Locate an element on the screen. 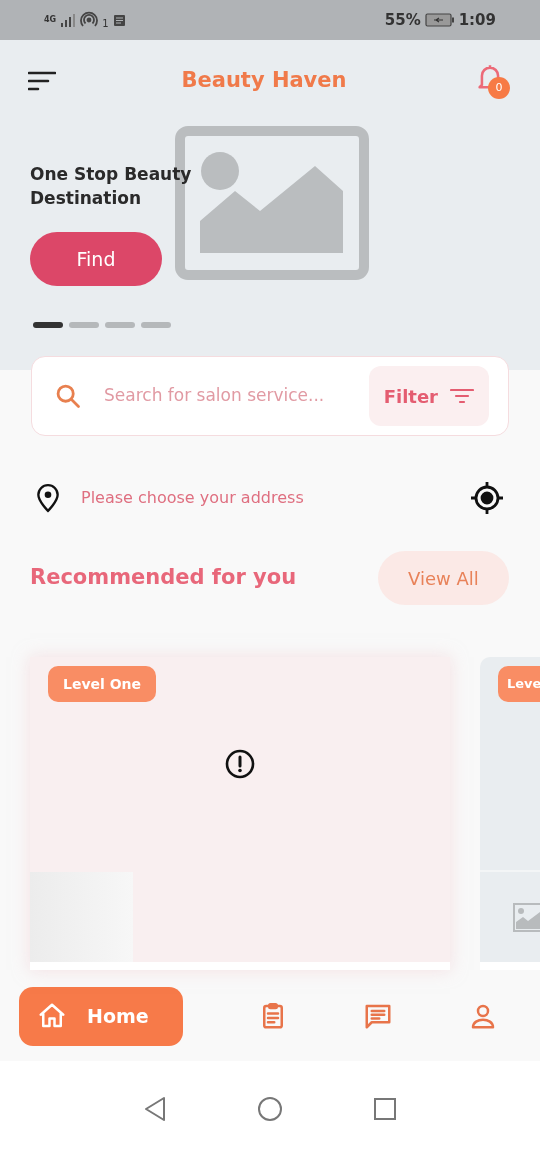 The image size is (540, 1156). clock-time: 1:09 is located at coordinates (477, 20).